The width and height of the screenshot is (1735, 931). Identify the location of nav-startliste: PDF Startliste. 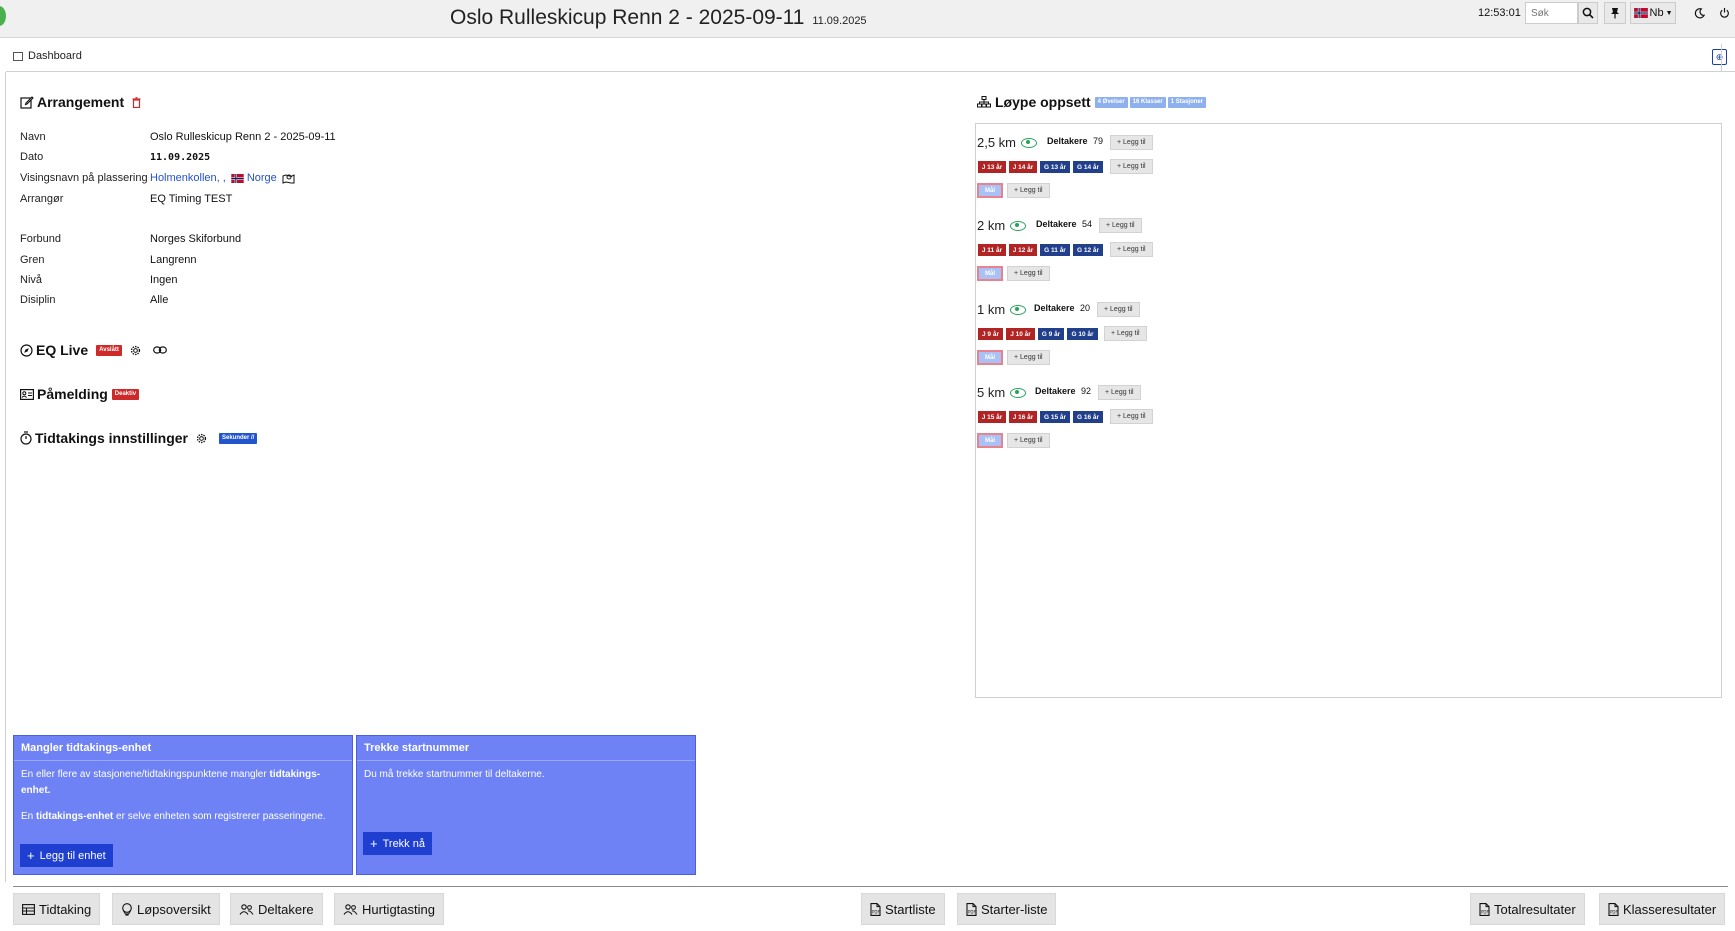
(903, 909).